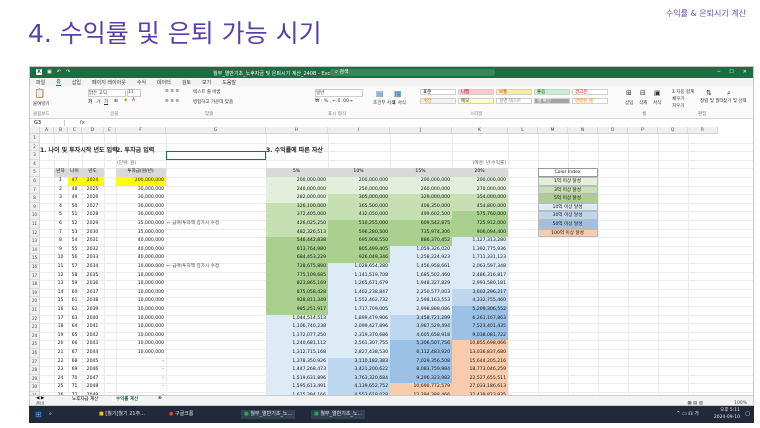 This screenshot has width=760, height=428. What do you see at coordinates (141, 181) in the screenshot?
I see `invest-cell: 200,000,000` at bounding box center [141, 181].